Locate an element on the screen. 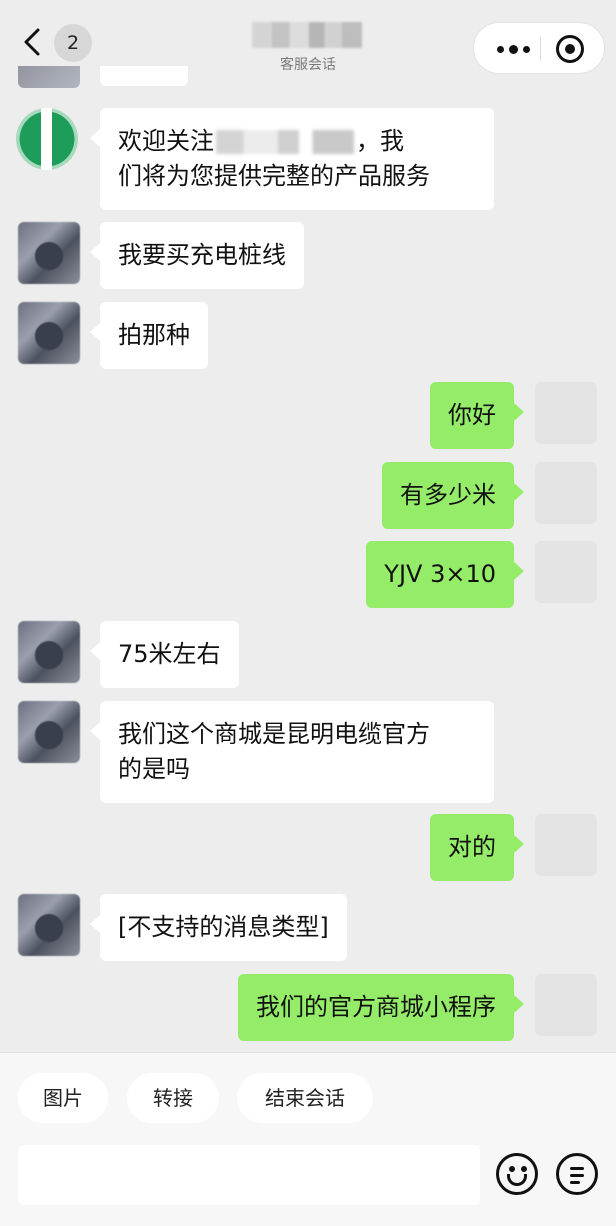  capsule-divider is located at coordinates (540, 49).